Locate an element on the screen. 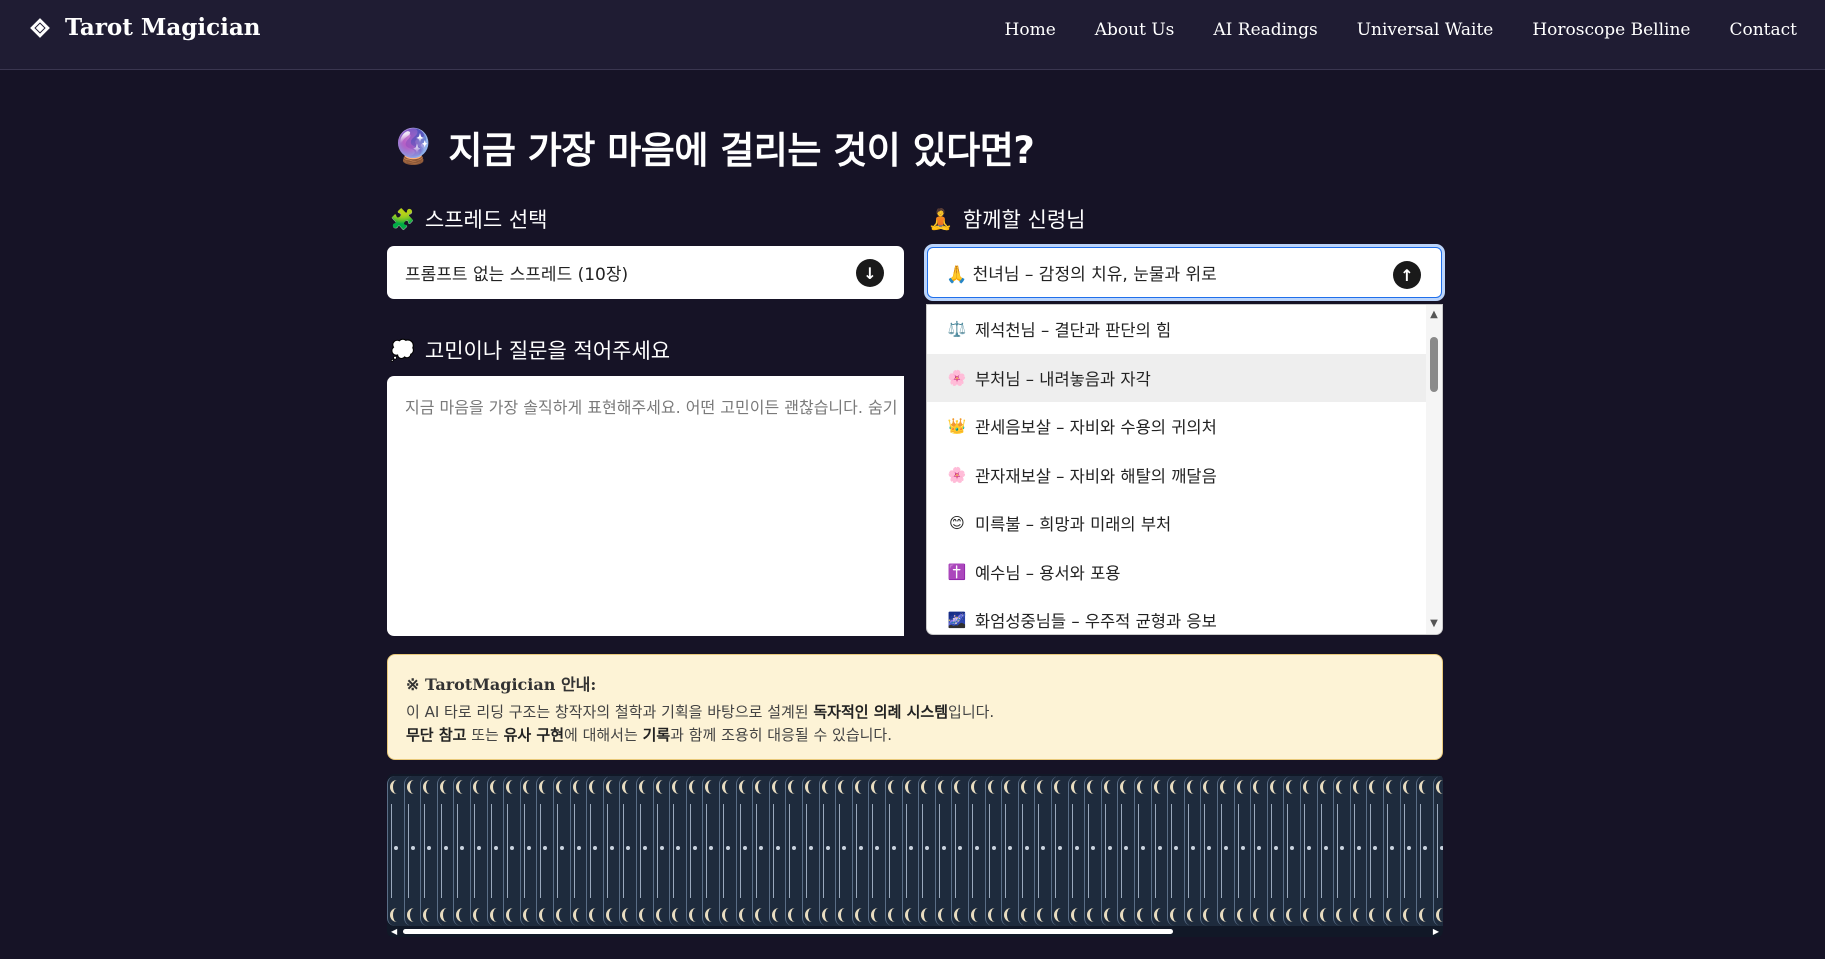 The height and width of the screenshot is (959, 1825). scroll-right-icon: ▶ is located at coordinates (1436, 931).